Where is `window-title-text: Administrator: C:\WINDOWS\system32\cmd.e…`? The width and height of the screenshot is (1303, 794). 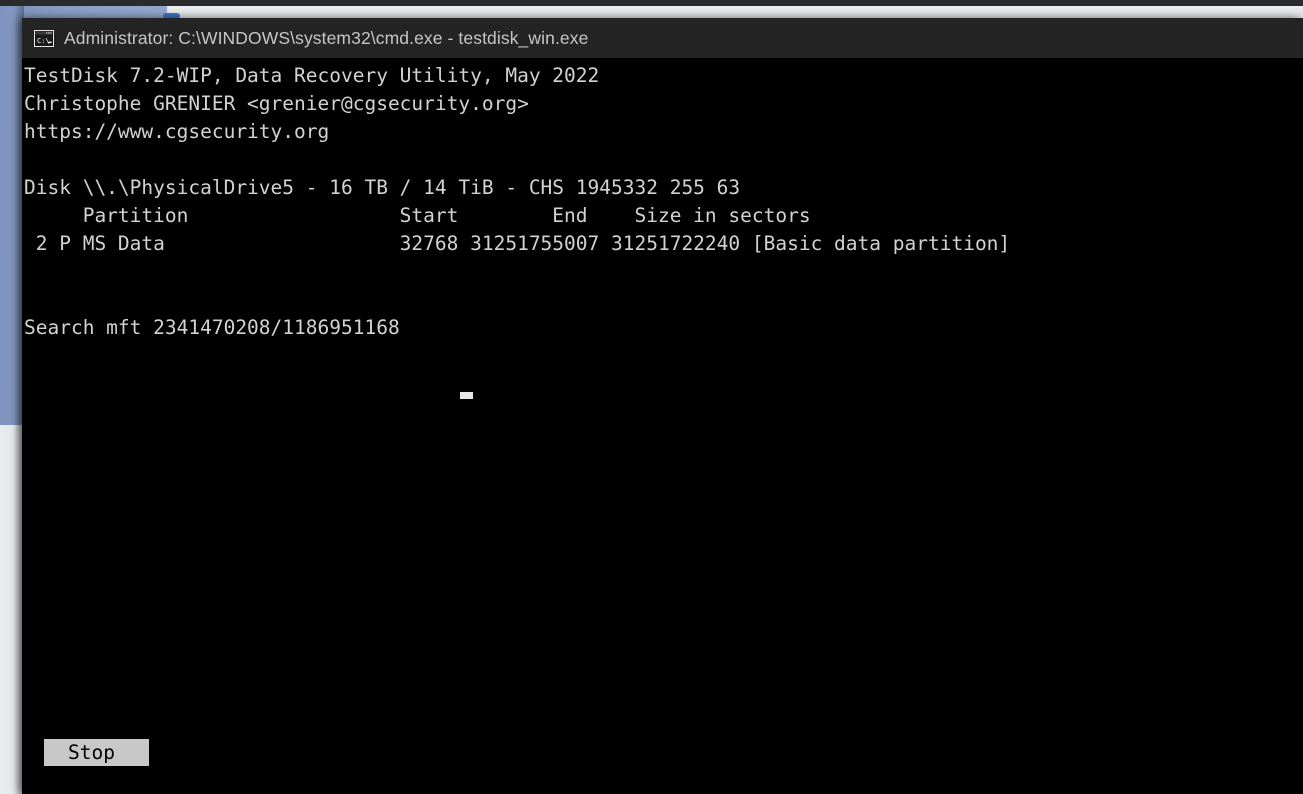 window-title-text: Administrator: C:\WINDOWS\system32\cmd.e… is located at coordinates (326, 37).